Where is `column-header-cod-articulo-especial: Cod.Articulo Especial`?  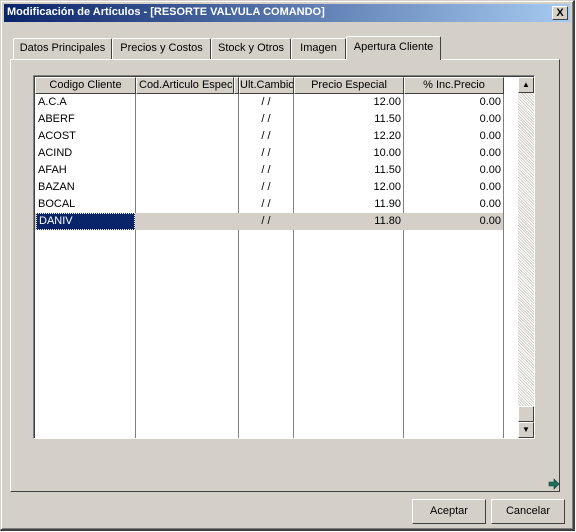
column-header-cod-articulo-especial: Cod.Articulo Especial is located at coordinates (185, 85).